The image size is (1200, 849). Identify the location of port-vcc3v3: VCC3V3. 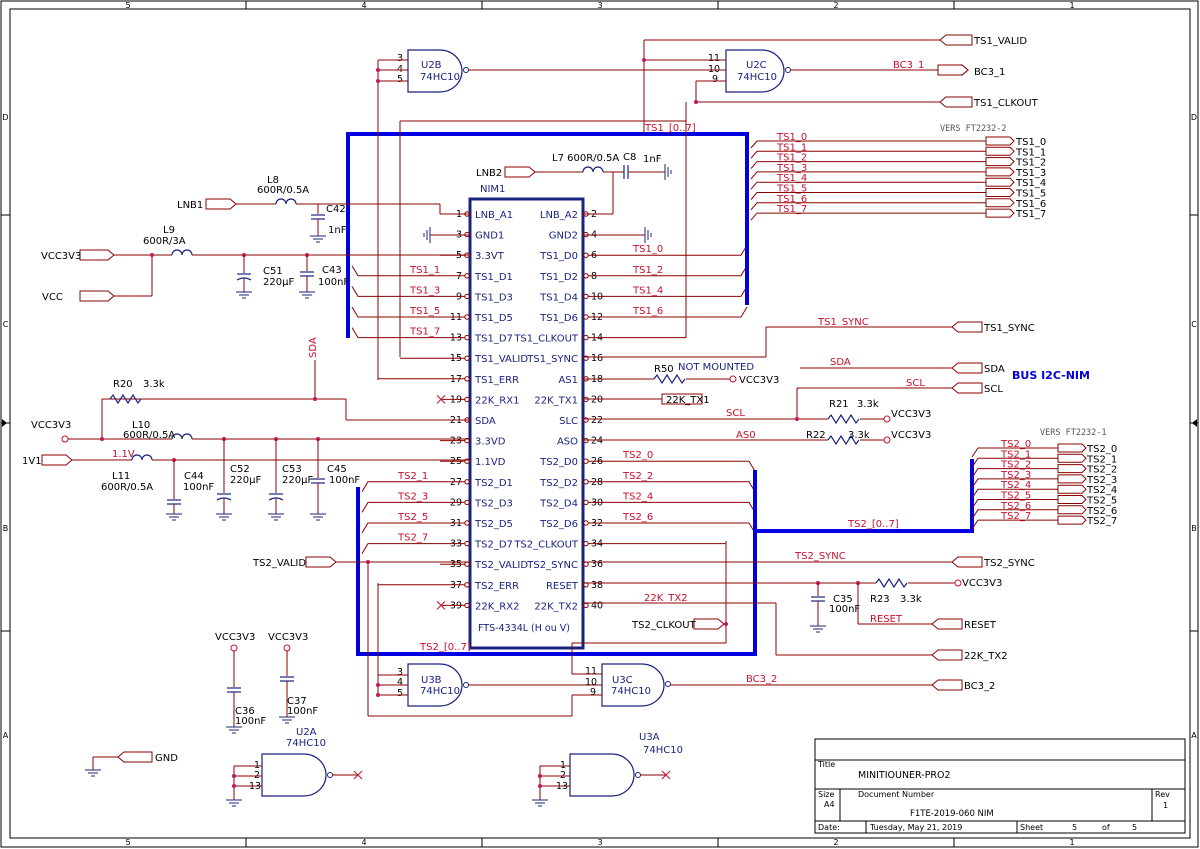
(61, 256).